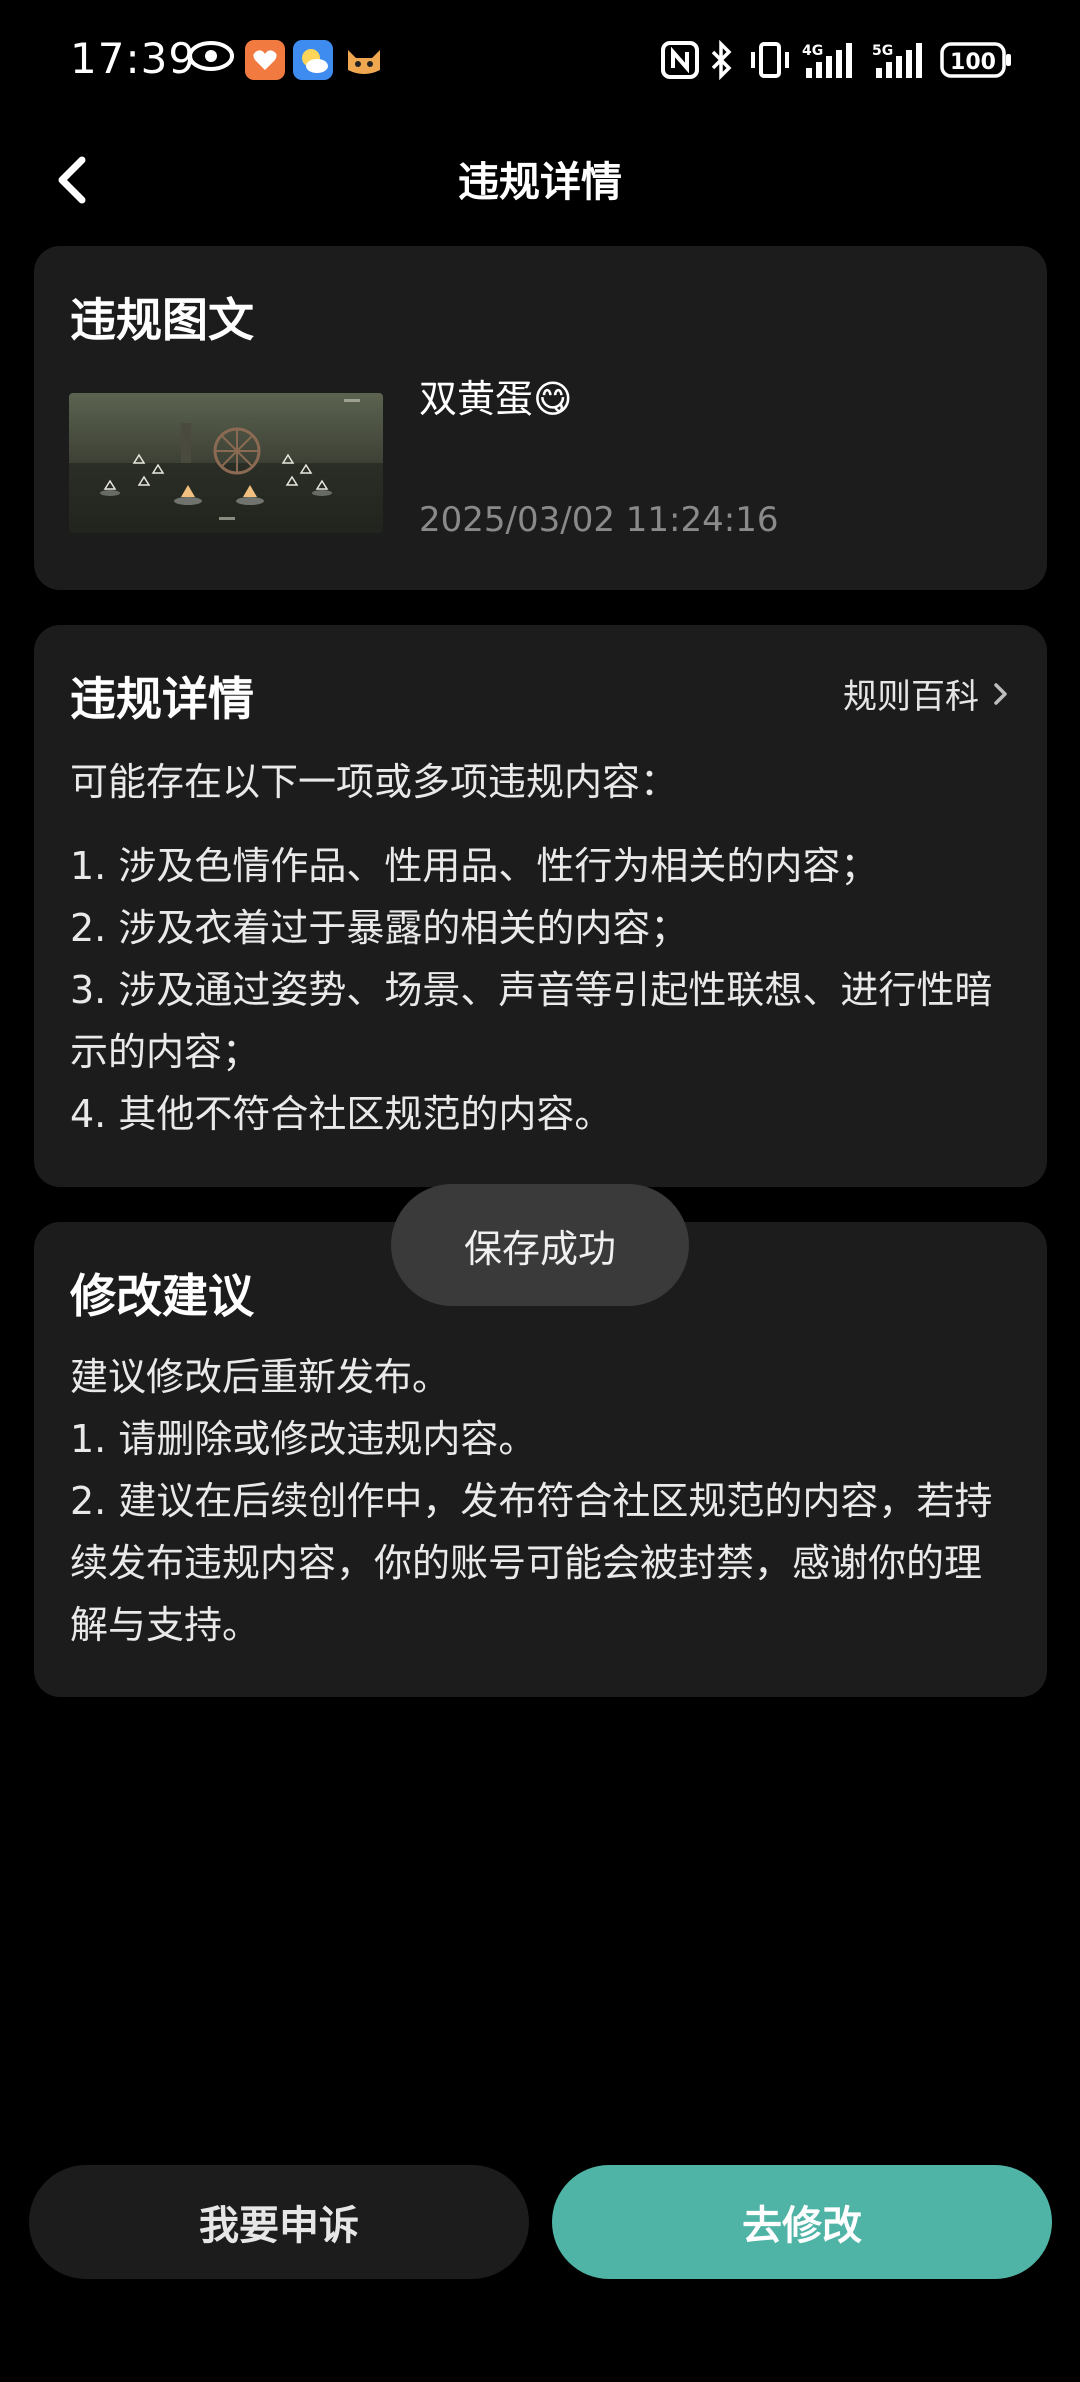 The image size is (1080, 2382). I want to click on status-bar: 17:39 4G 5G 100, so click(540, 62).